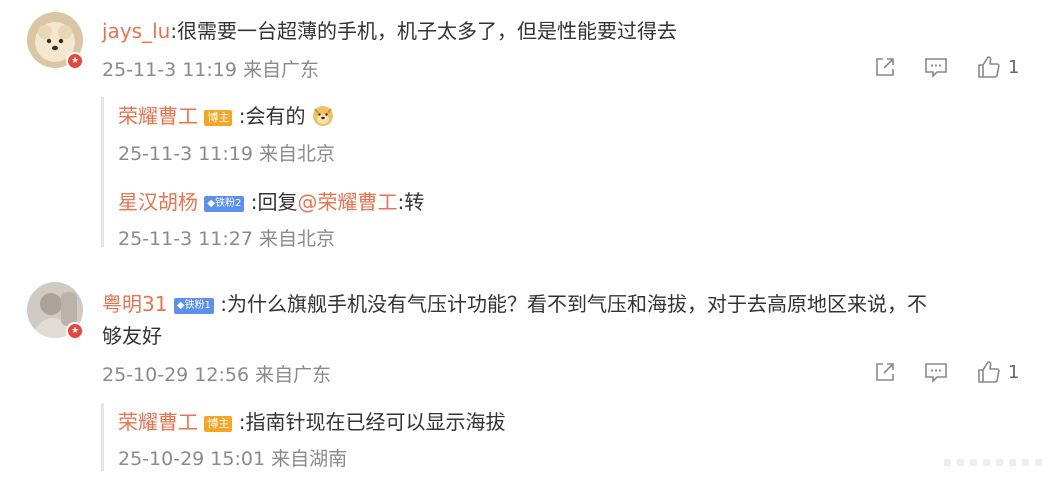 This screenshot has width=1056, height=481. I want to click on reply-text: 会有的, so click(275, 116).